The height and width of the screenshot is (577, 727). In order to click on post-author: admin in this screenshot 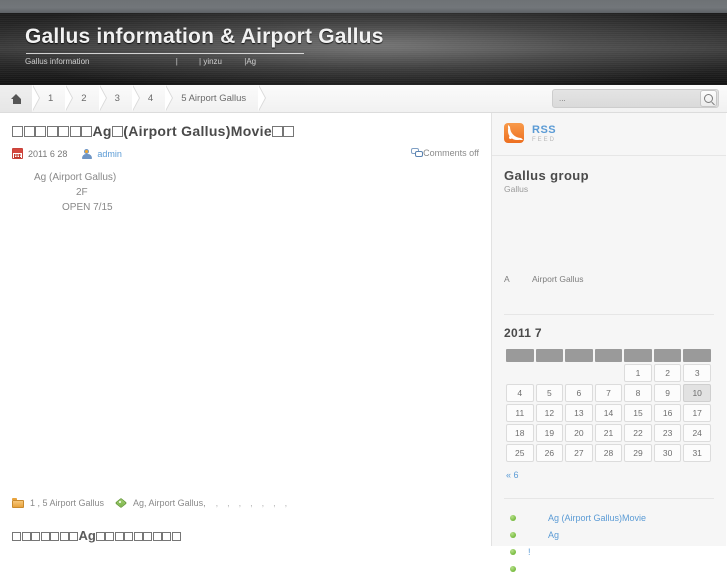, I will do `click(101, 153)`.